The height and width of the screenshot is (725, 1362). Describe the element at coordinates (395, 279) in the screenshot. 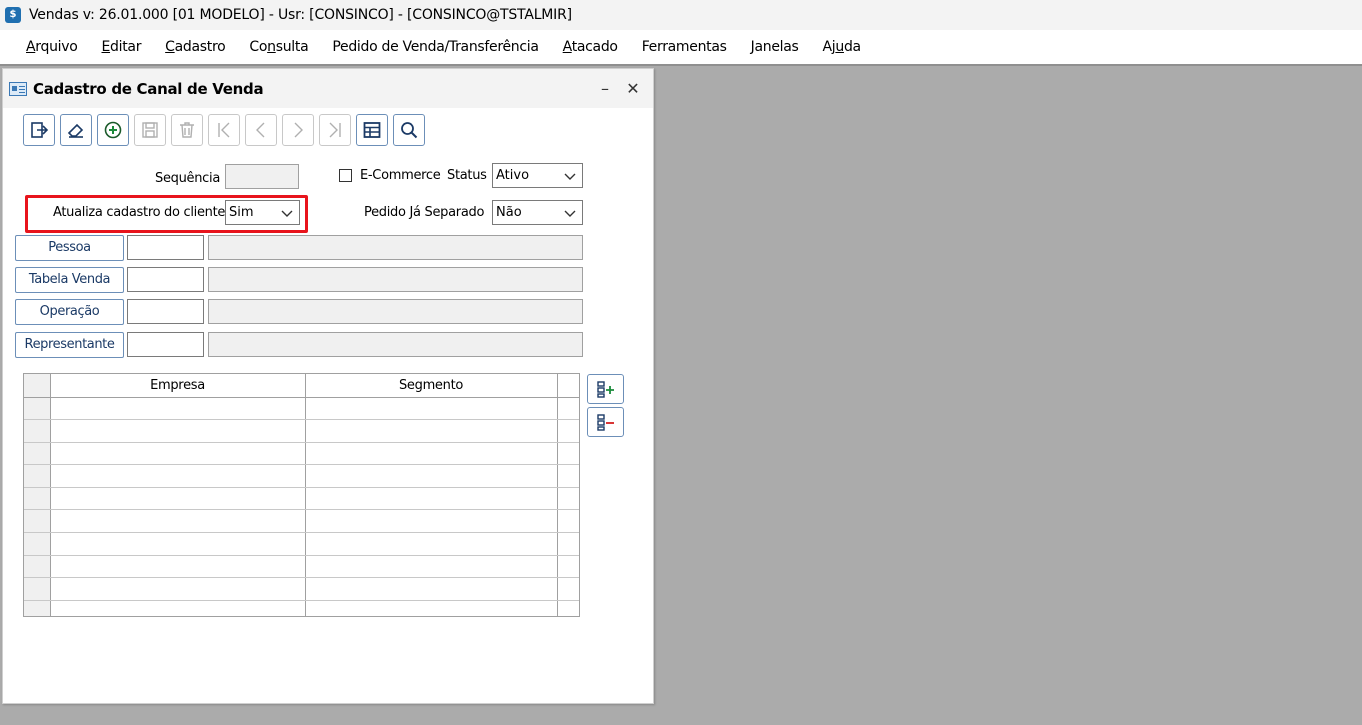

I see `tabela-venda-name-field` at that location.